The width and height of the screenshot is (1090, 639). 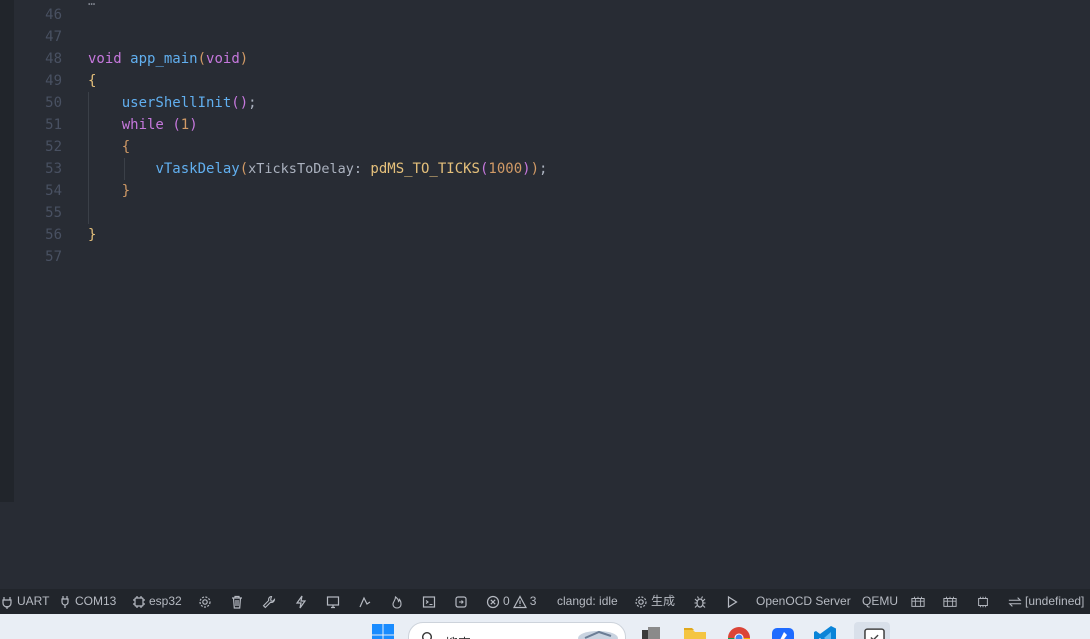 I want to click on search-highlight-icon, so click(x=598, y=634).